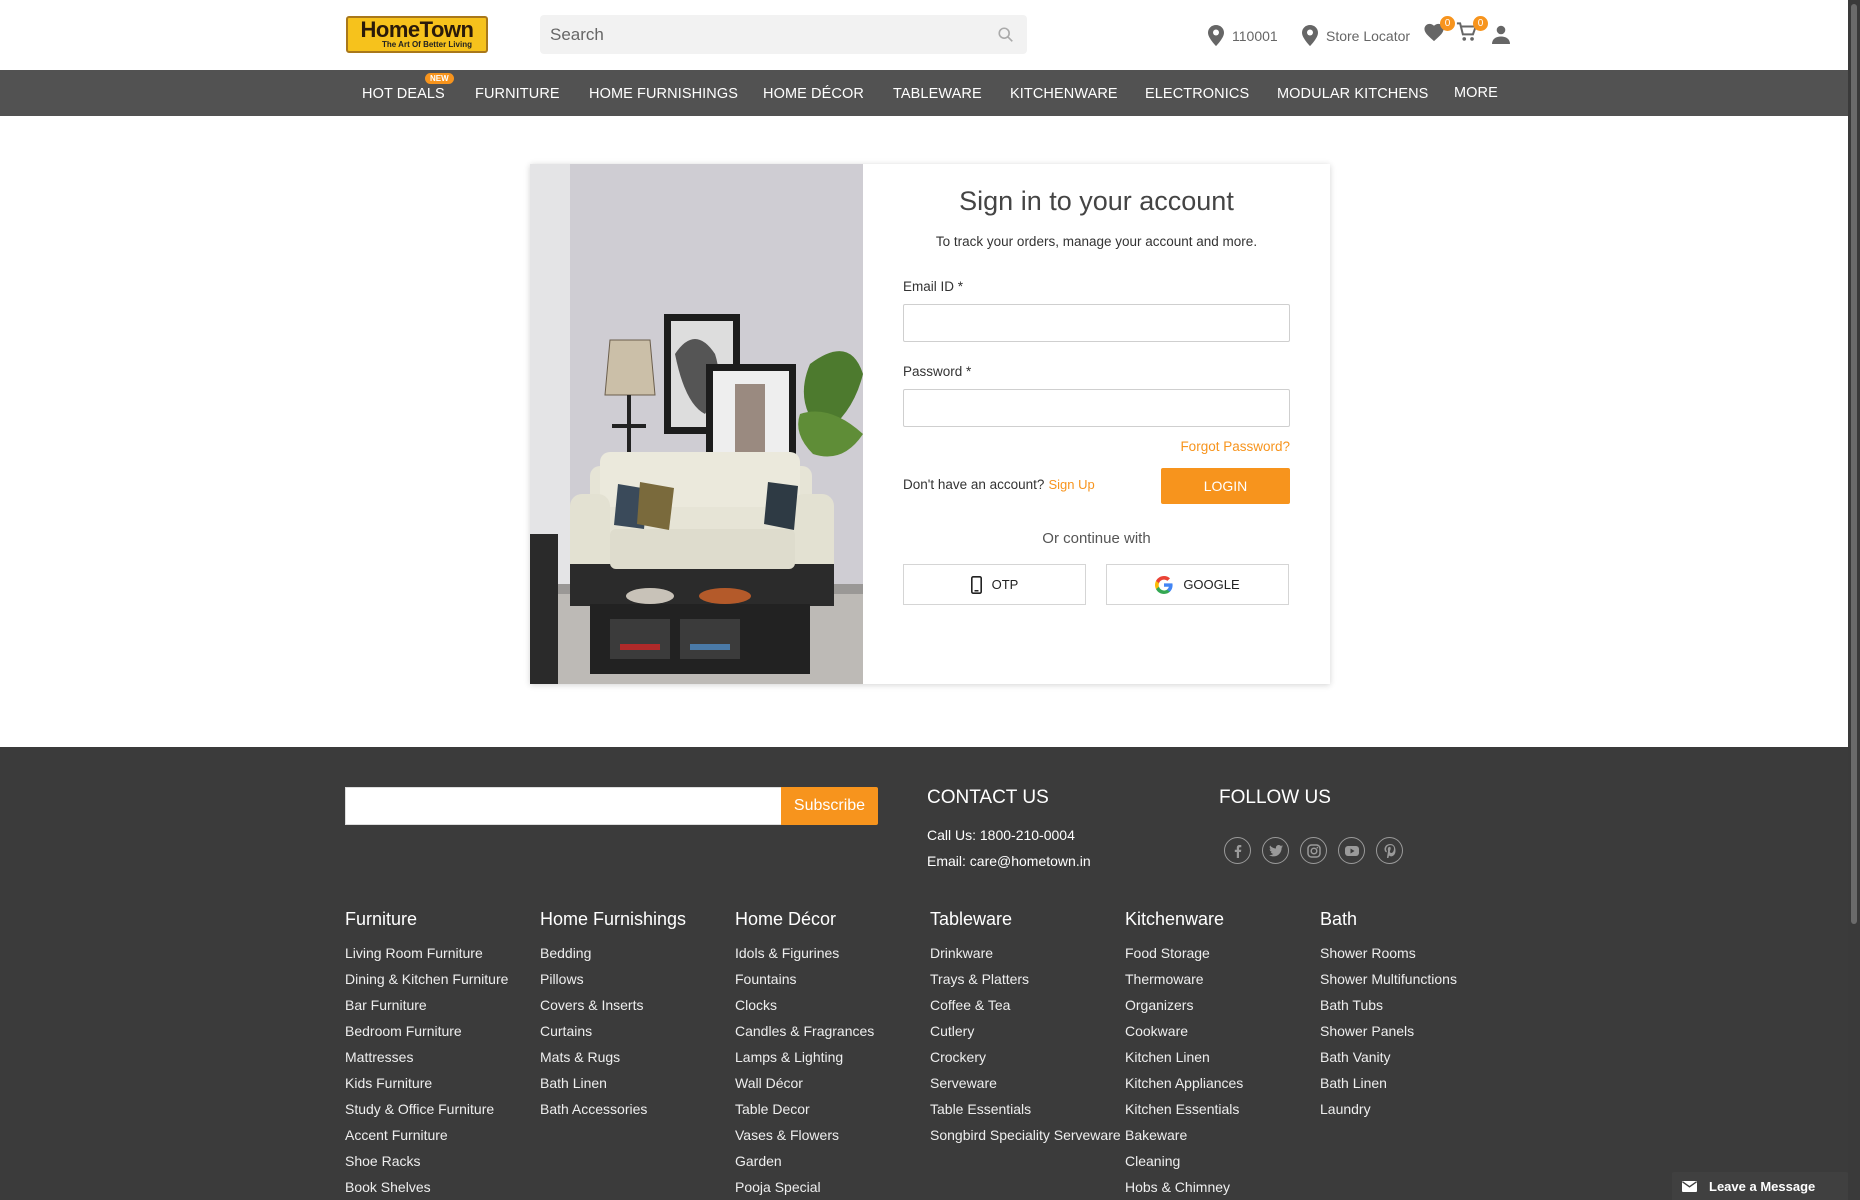 Image resolution: width=1860 pixels, height=1200 pixels. I want to click on leave-message-label: Leave a Message, so click(1762, 1186).